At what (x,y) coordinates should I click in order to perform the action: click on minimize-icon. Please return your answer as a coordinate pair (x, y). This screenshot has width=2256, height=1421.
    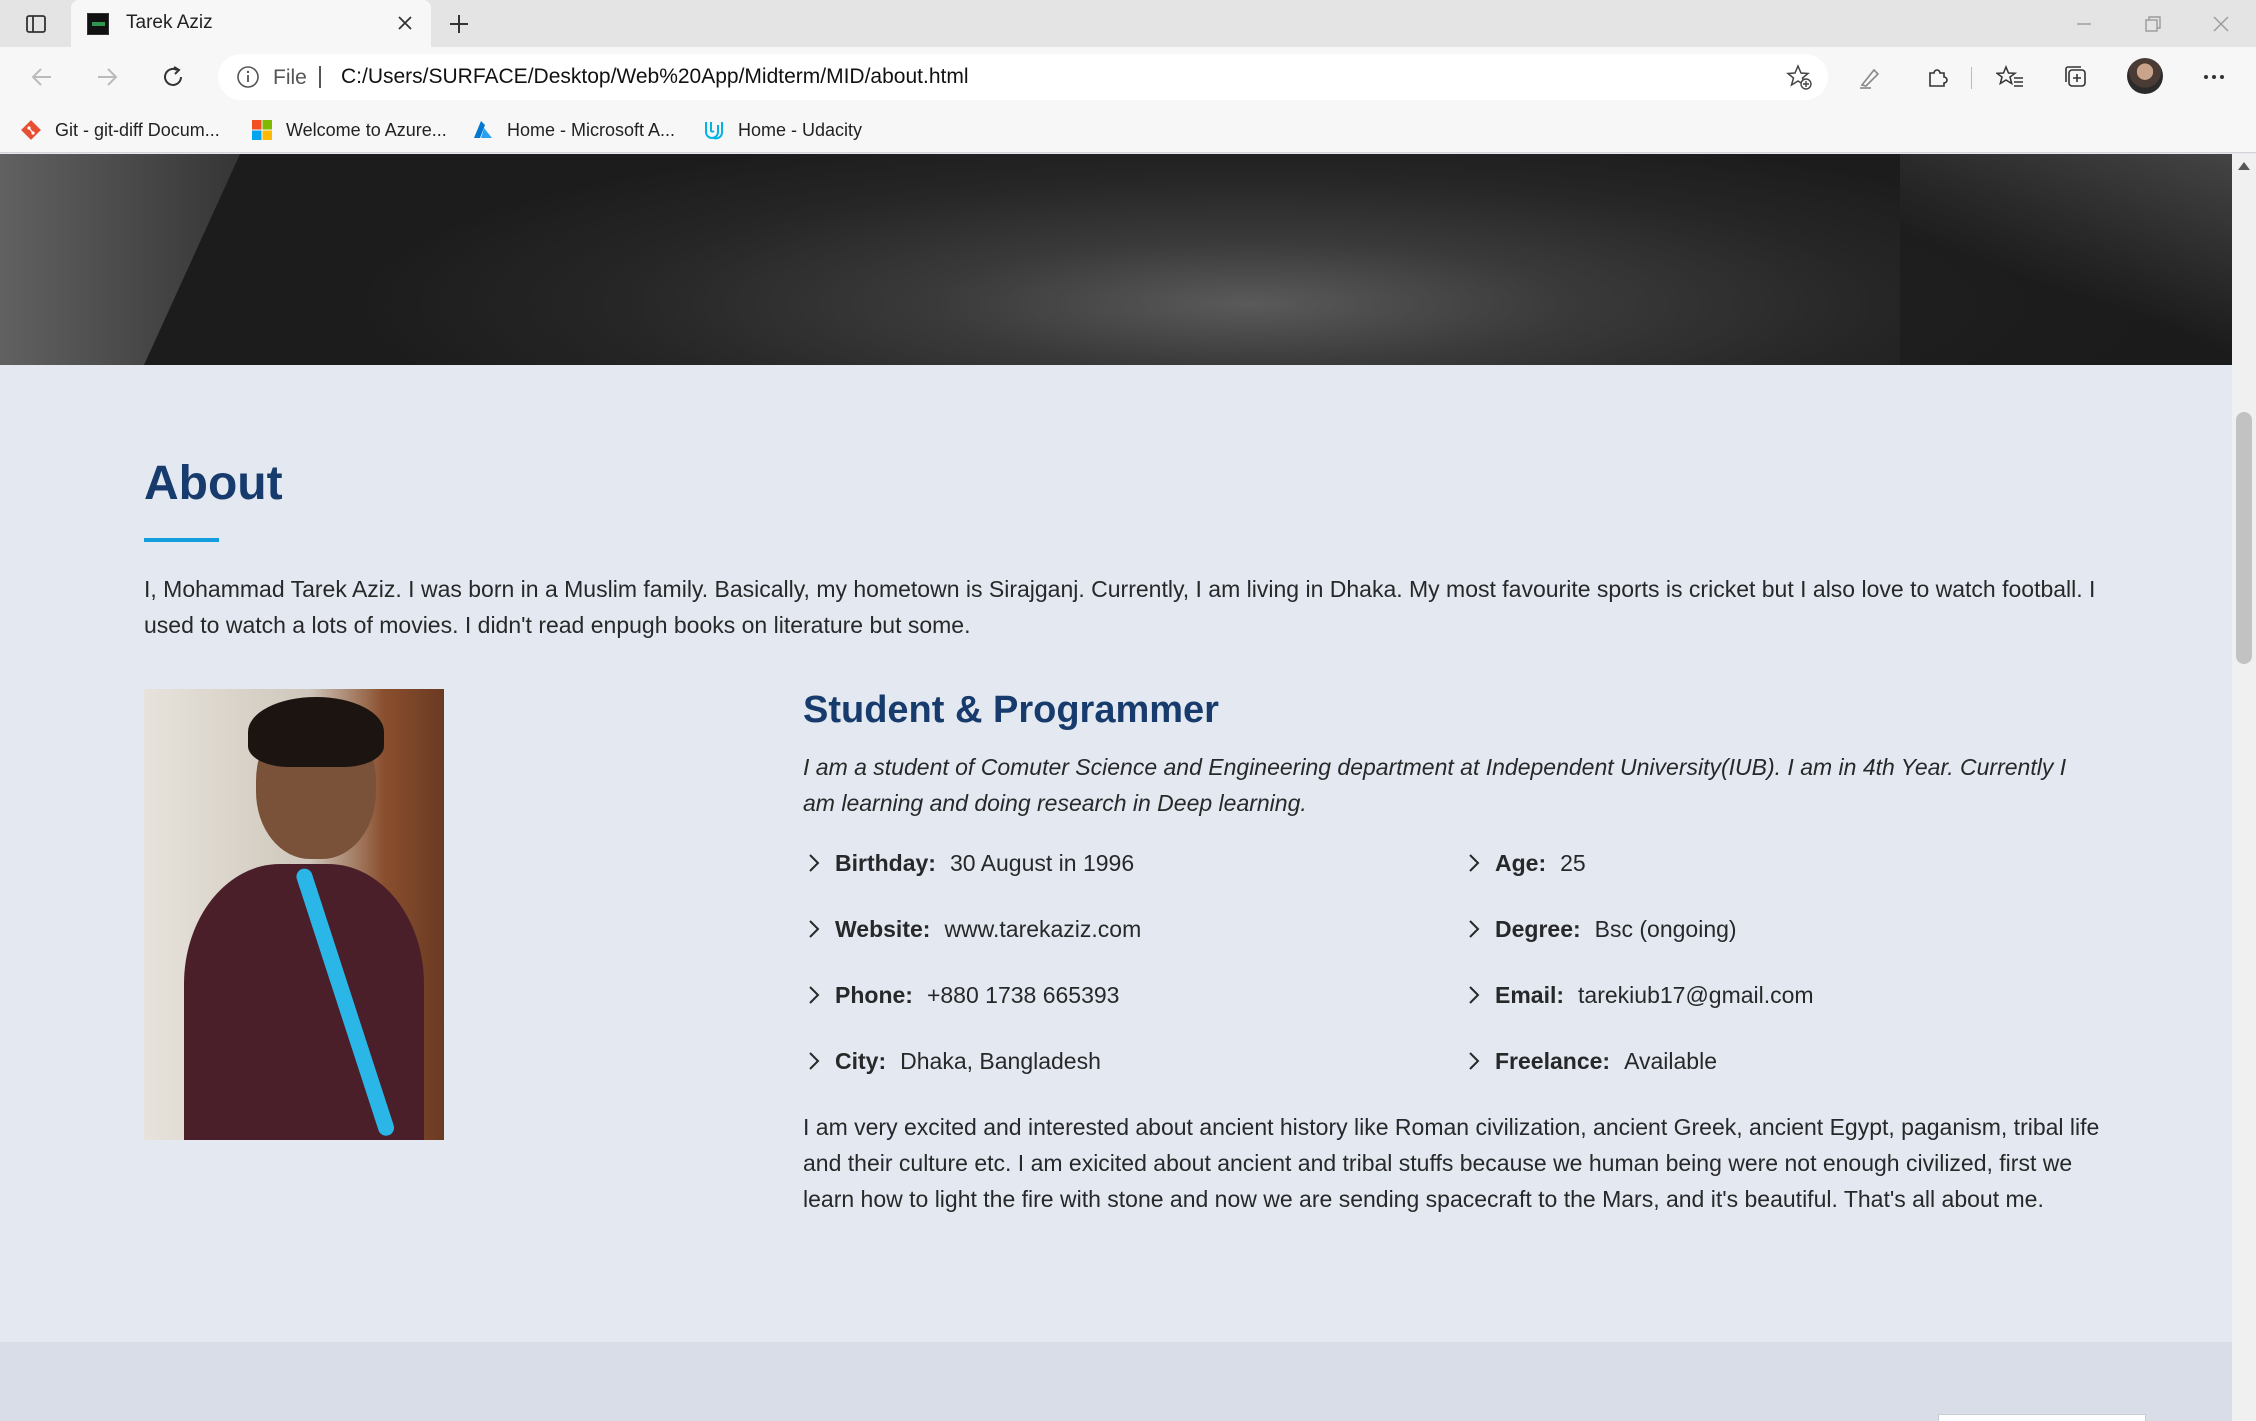
    Looking at the image, I should click on (2084, 24).